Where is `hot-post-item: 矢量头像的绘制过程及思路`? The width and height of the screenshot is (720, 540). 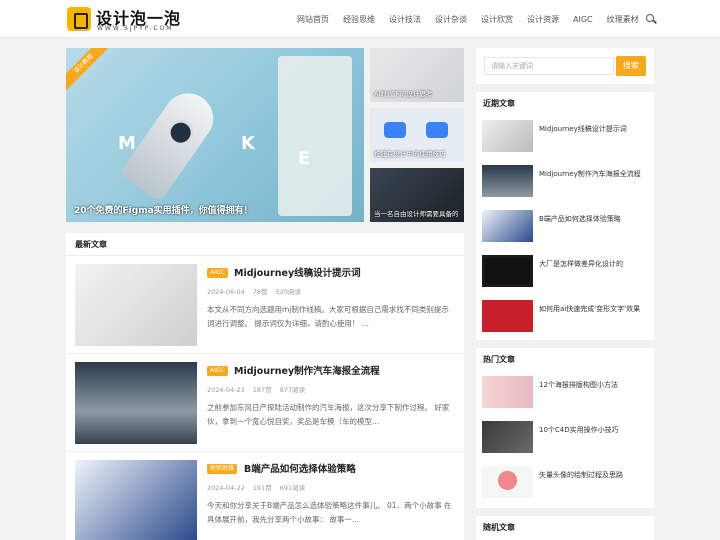
hot-post-item: 矢量头像的绘制过程及思路 is located at coordinates (565, 483).